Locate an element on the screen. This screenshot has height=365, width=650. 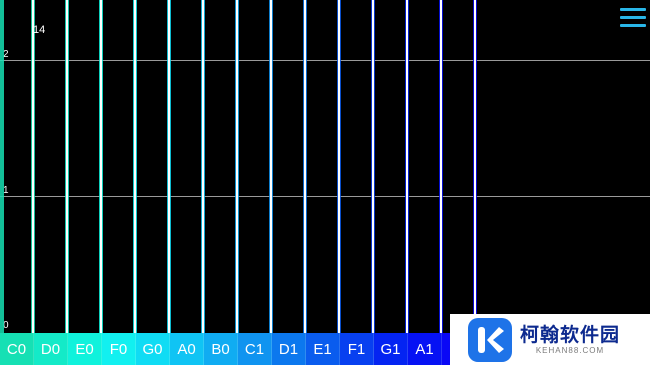
watermark-subtitle: KEHAN88.COM is located at coordinates (570, 350).